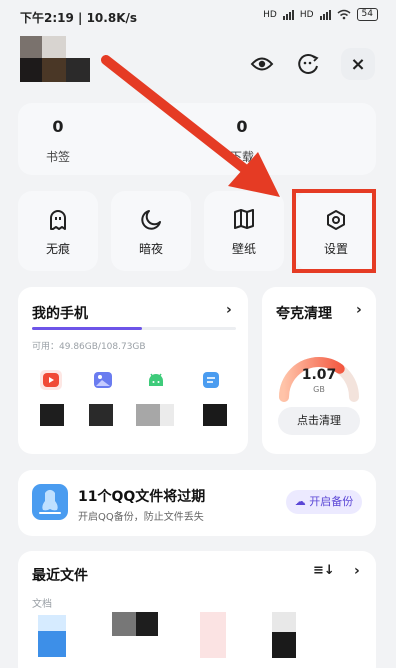 The width and height of the screenshot is (396, 668). What do you see at coordinates (243, 249) in the screenshot?
I see `tile-wallpaper-label: 壁纸` at bounding box center [243, 249].